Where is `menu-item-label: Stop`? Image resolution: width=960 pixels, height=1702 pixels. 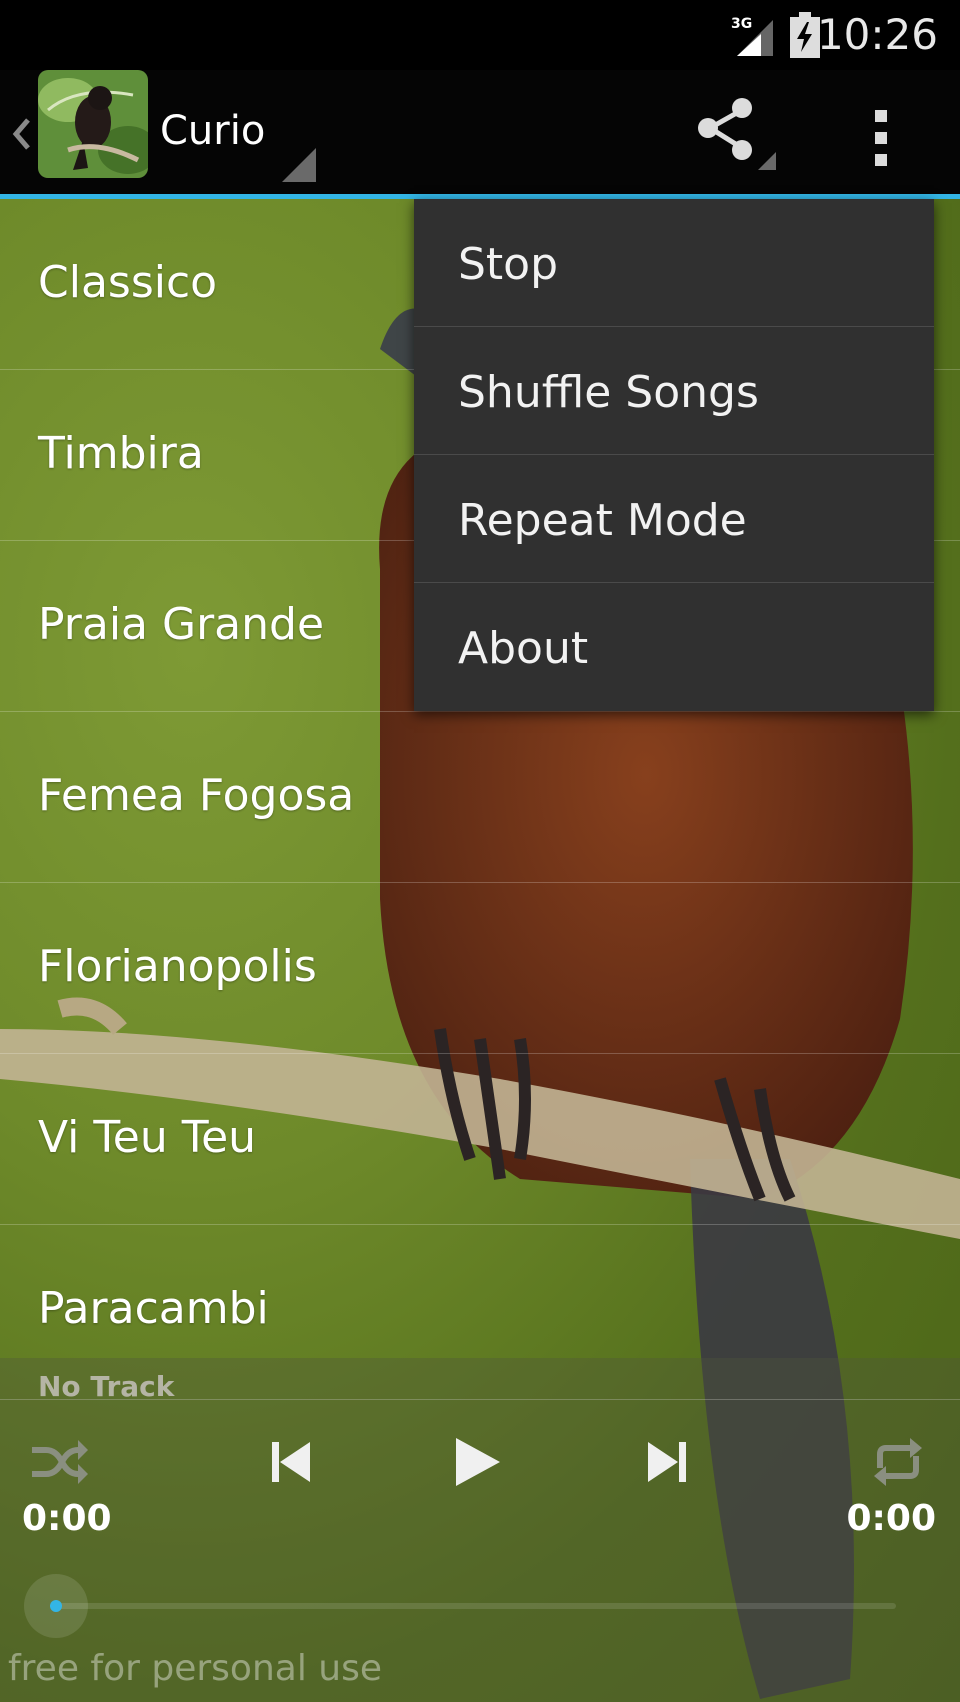
menu-item-label: Stop is located at coordinates (508, 264).